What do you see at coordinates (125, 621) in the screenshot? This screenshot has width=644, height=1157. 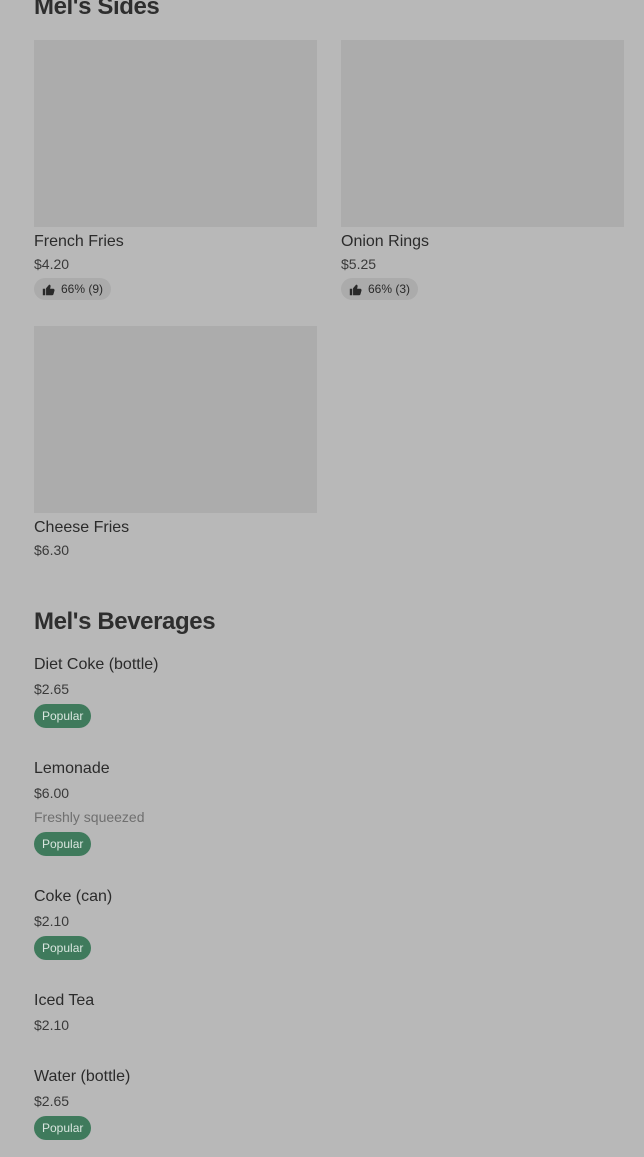 I see `beverages-section-title: Mel's Beverages` at bounding box center [125, 621].